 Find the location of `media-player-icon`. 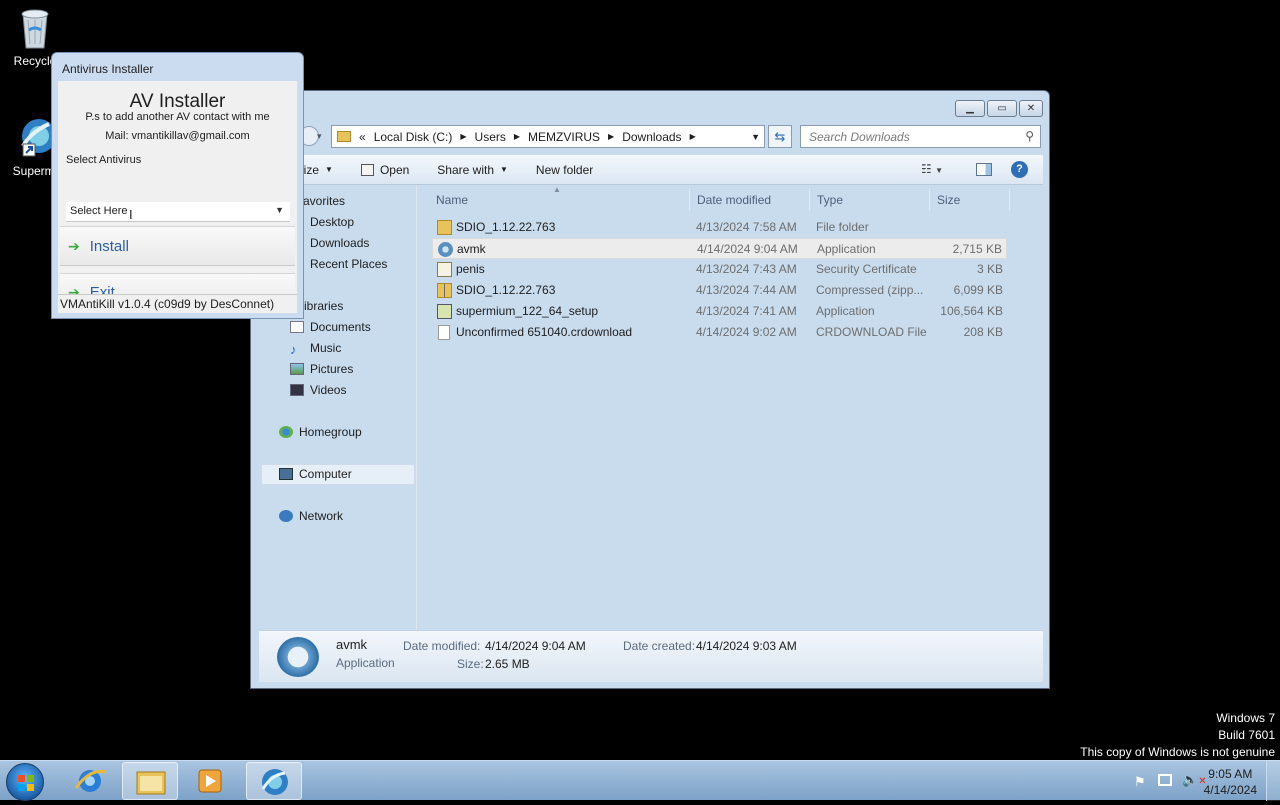

media-player-icon is located at coordinates (210, 781).